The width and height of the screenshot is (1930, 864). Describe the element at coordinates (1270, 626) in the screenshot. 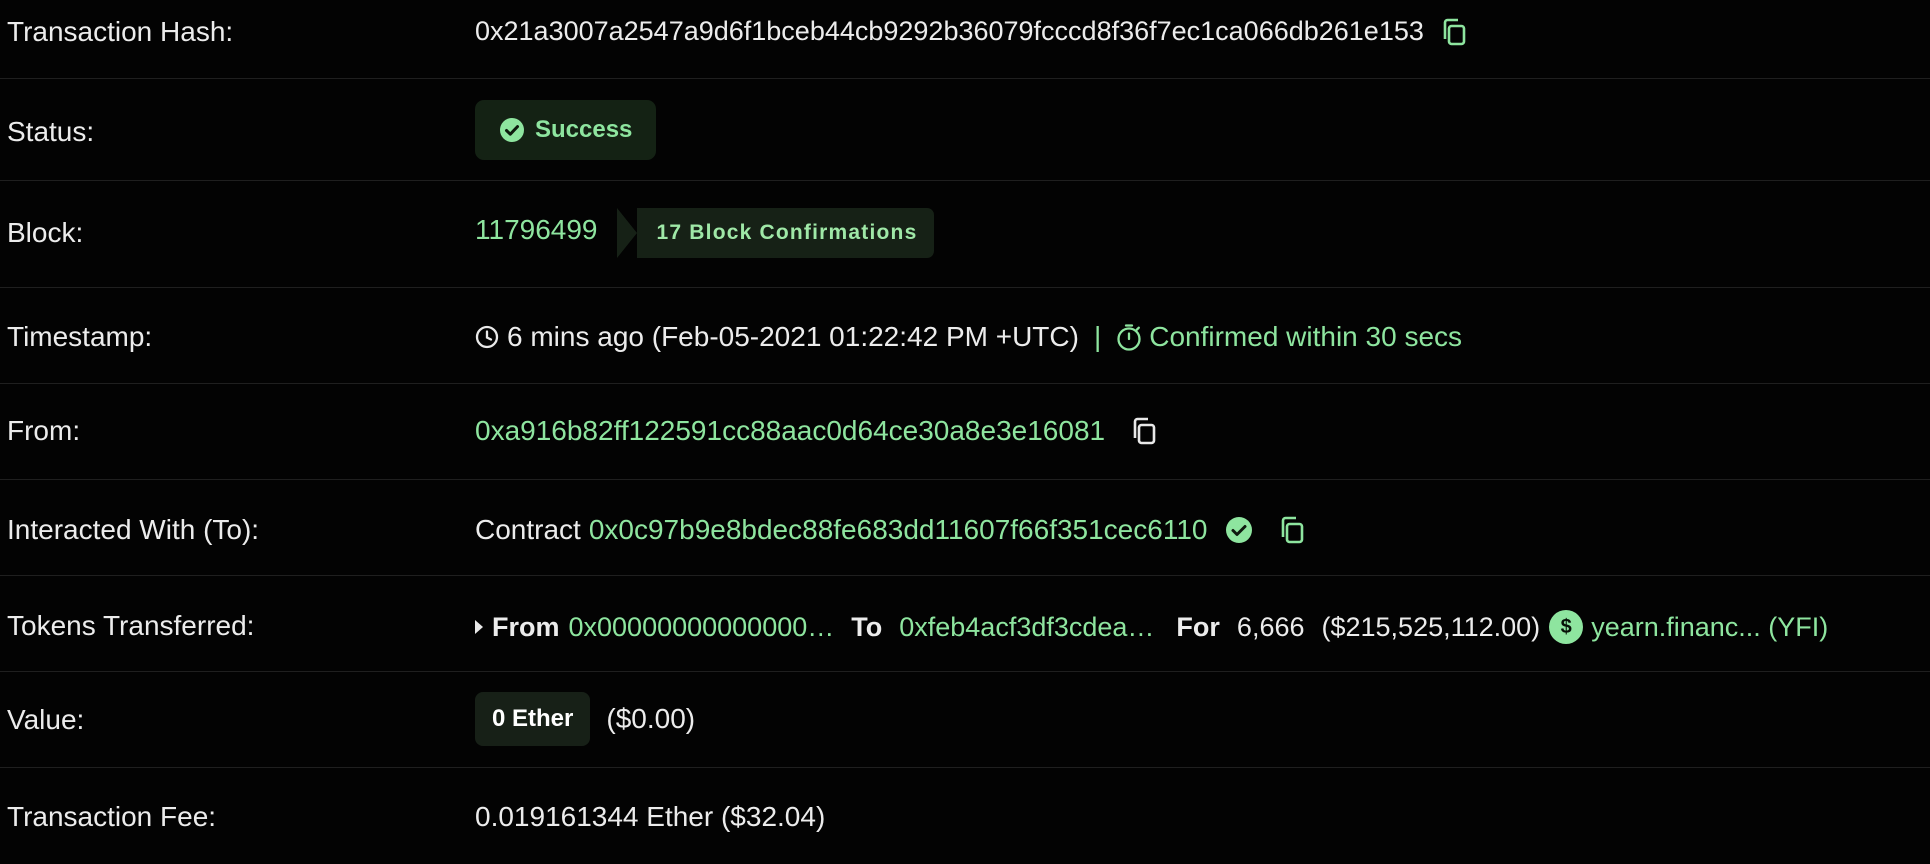

I see `token-amount: 6,666` at that location.